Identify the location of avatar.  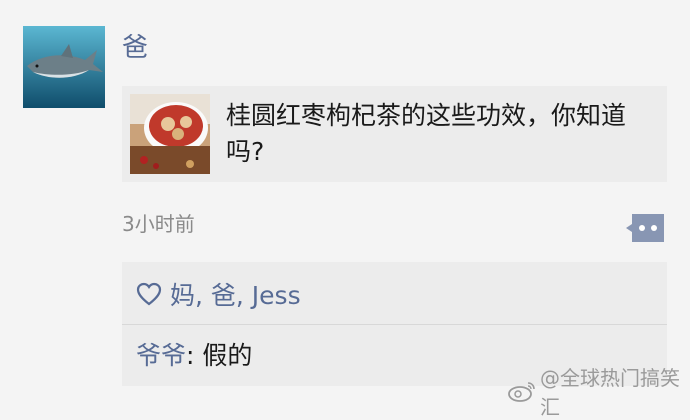
(64, 67).